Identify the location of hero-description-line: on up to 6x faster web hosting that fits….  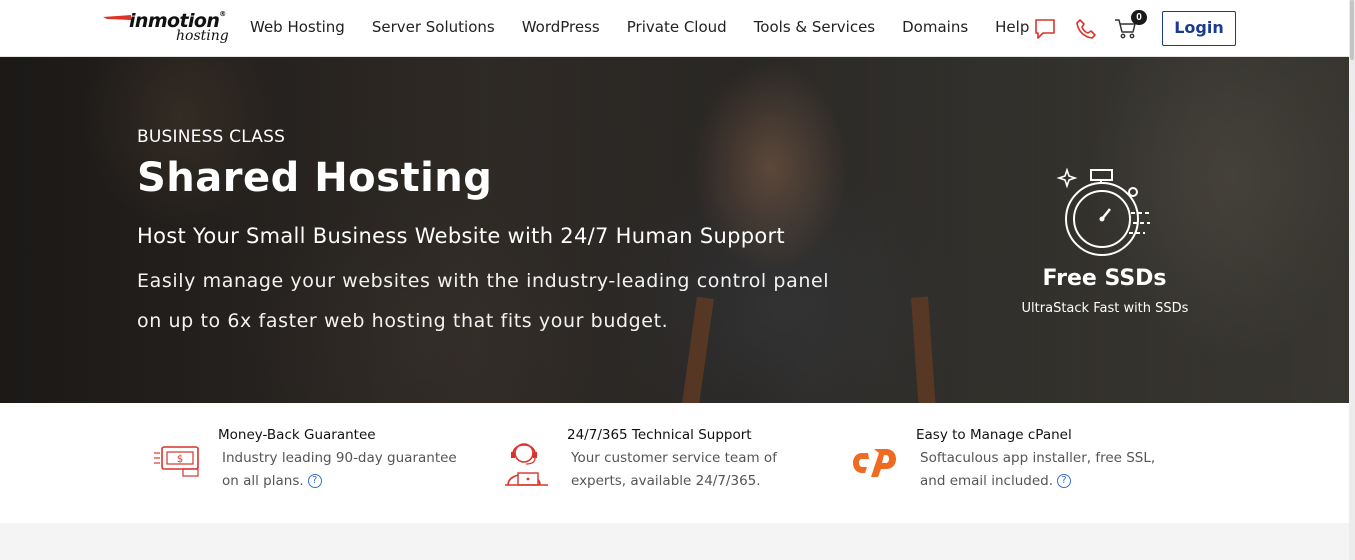
(403, 321).